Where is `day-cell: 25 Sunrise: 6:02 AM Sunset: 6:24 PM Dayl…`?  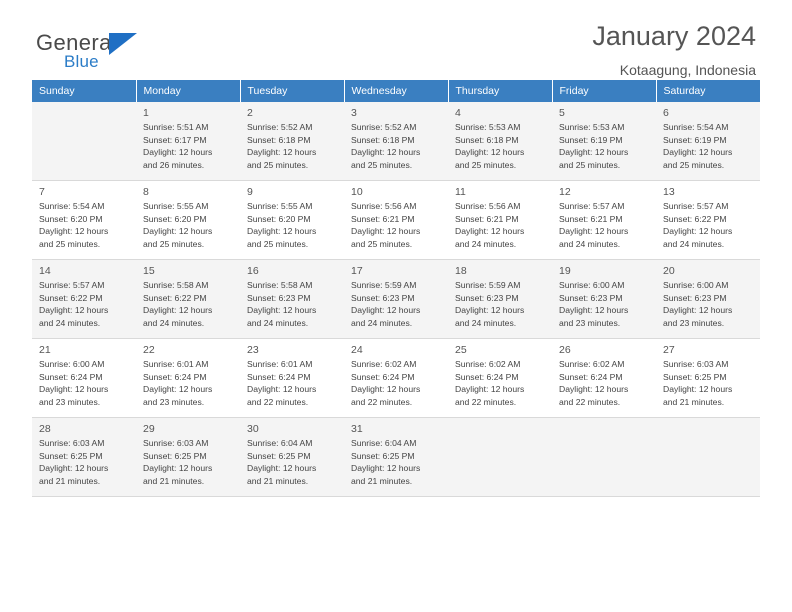 day-cell: 25 Sunrise: 6:02 AM Sunset: 6:24 PM Dayl… is located at coordinates (500, 378).